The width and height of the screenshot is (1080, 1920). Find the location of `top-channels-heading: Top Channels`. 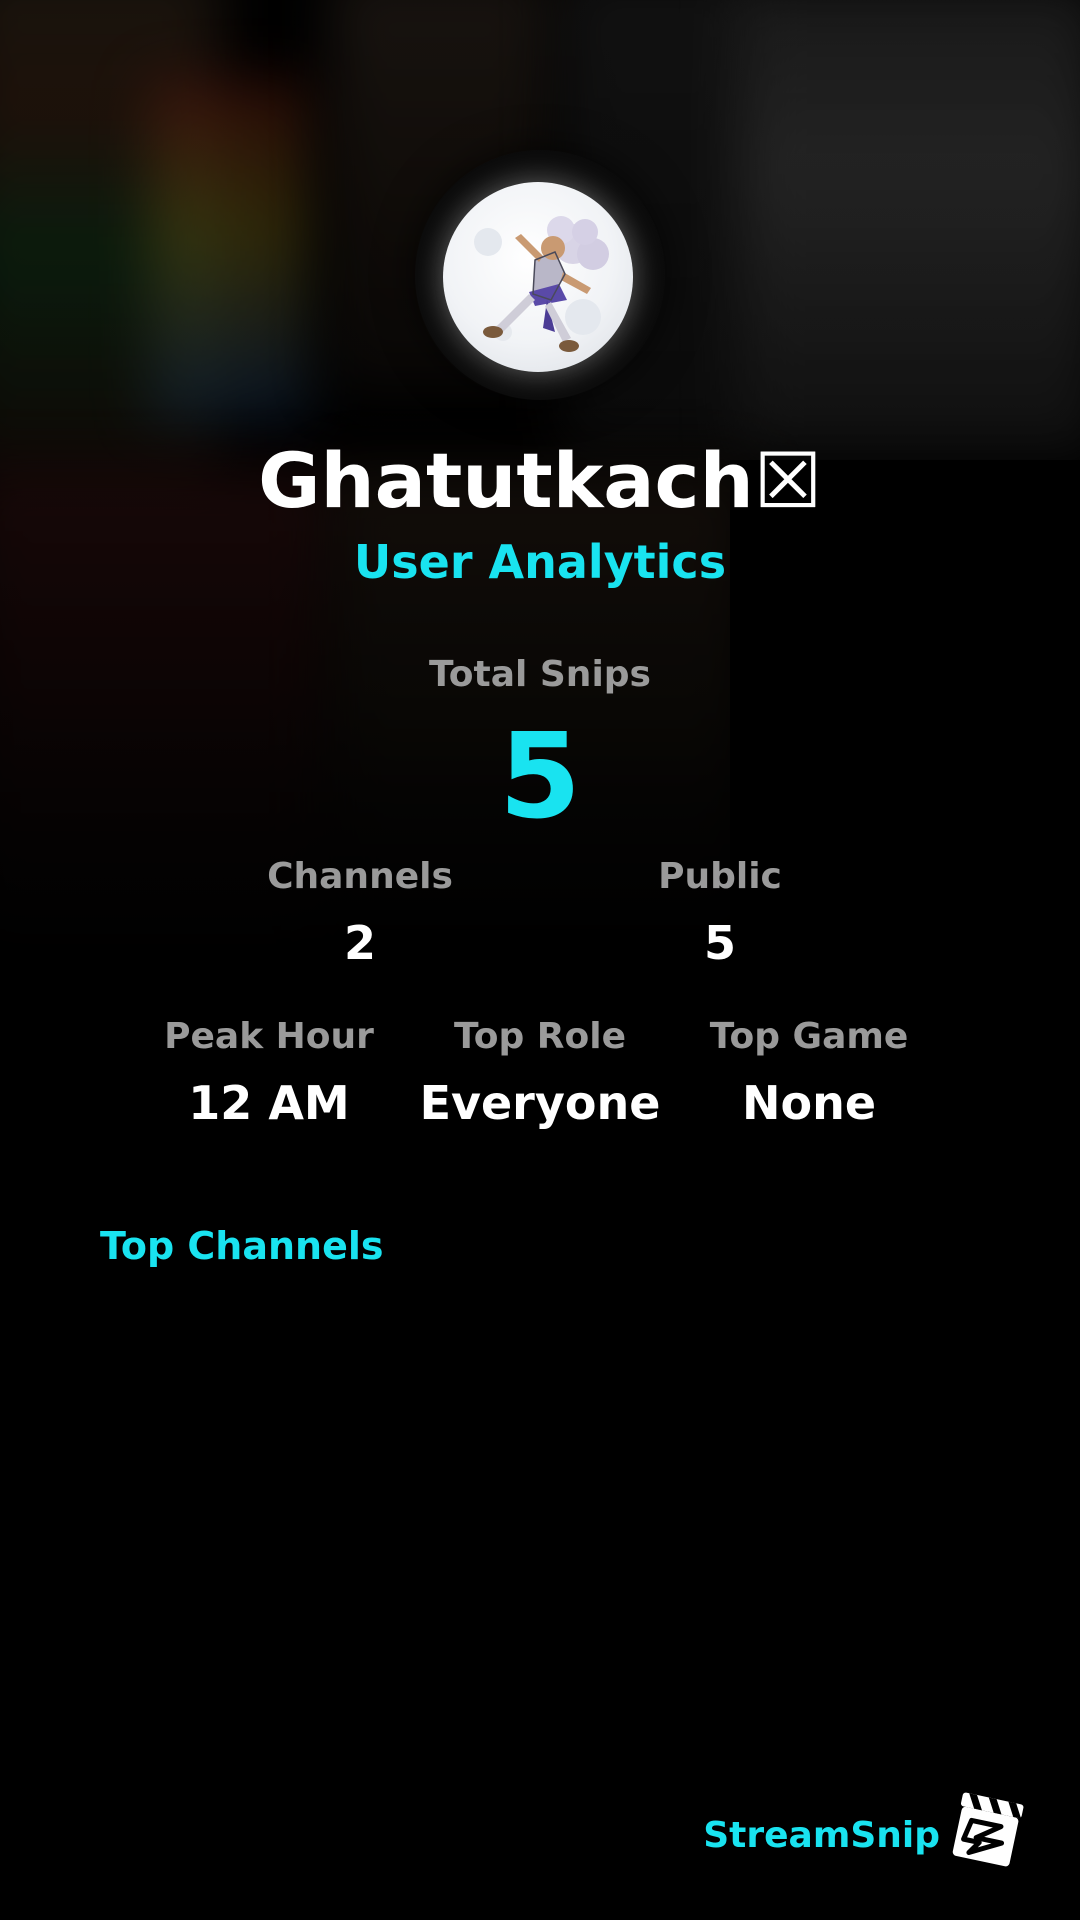

top-channels-heading: Top Channels is located at coordinates (242, 1246).